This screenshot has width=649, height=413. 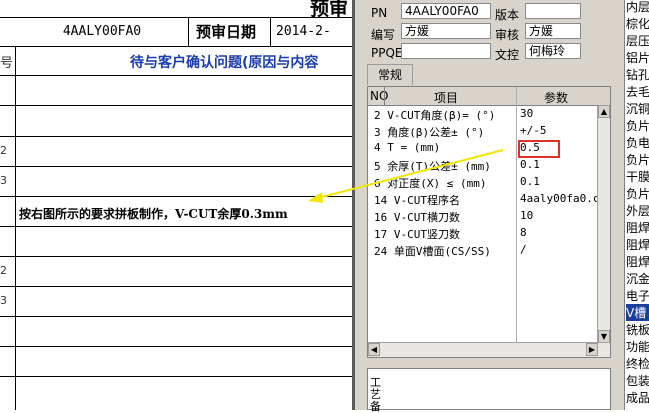 I want to click on grid-header-item: 项目, so click(x=446, y=98).